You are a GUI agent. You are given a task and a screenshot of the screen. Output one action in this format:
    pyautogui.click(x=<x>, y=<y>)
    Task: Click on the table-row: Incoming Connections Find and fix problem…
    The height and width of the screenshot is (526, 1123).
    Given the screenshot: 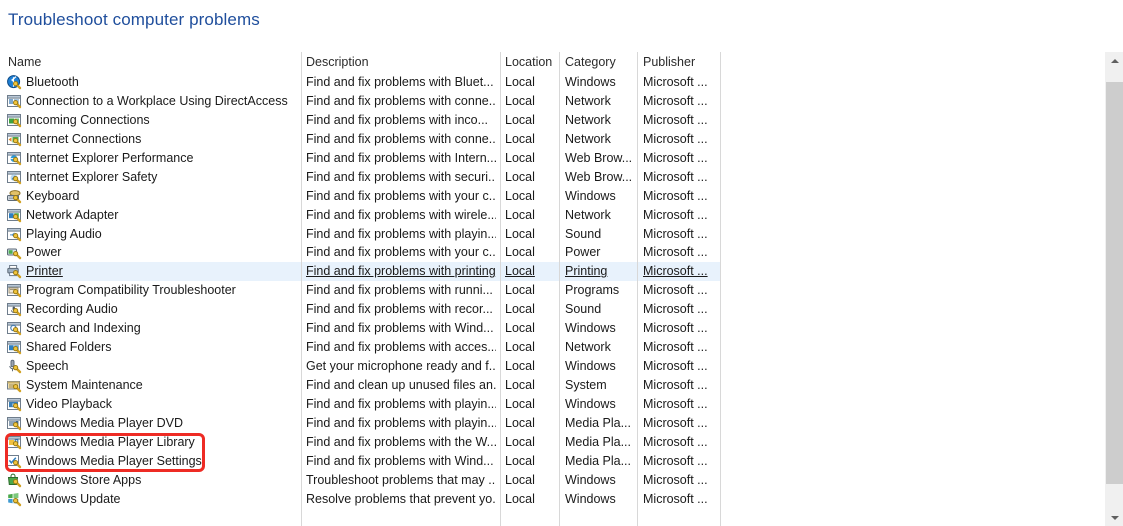 What is the action you would take?
    pyautogui.click(x=360, y=120)
    